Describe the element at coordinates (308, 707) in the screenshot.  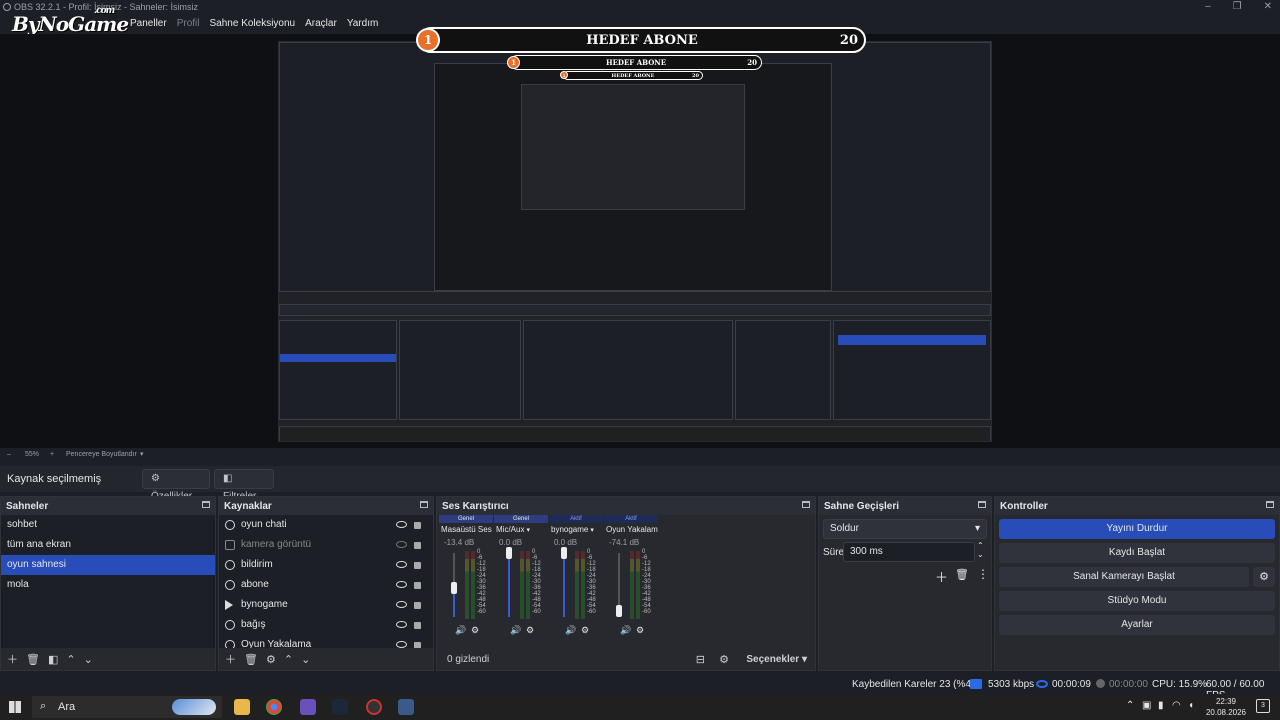
I see `discord-icon` at that location.